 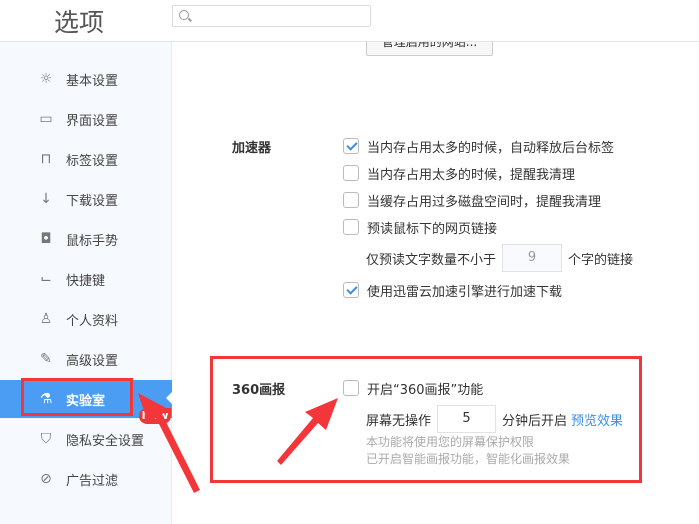 I want to click on annotation-arrow-checkbox, so click(x=307, y=431).